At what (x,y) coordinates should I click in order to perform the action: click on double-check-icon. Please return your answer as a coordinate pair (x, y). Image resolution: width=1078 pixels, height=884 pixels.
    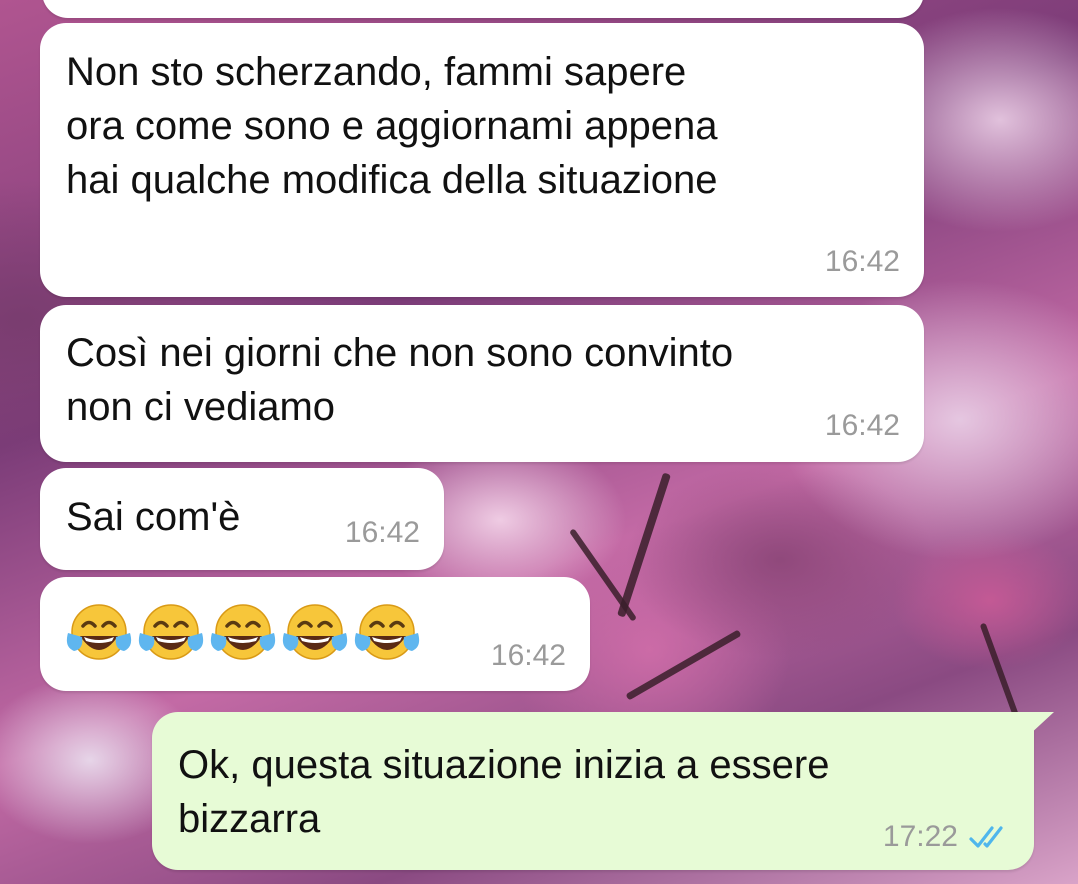
    Looking at the image, I should click on (986, 837).